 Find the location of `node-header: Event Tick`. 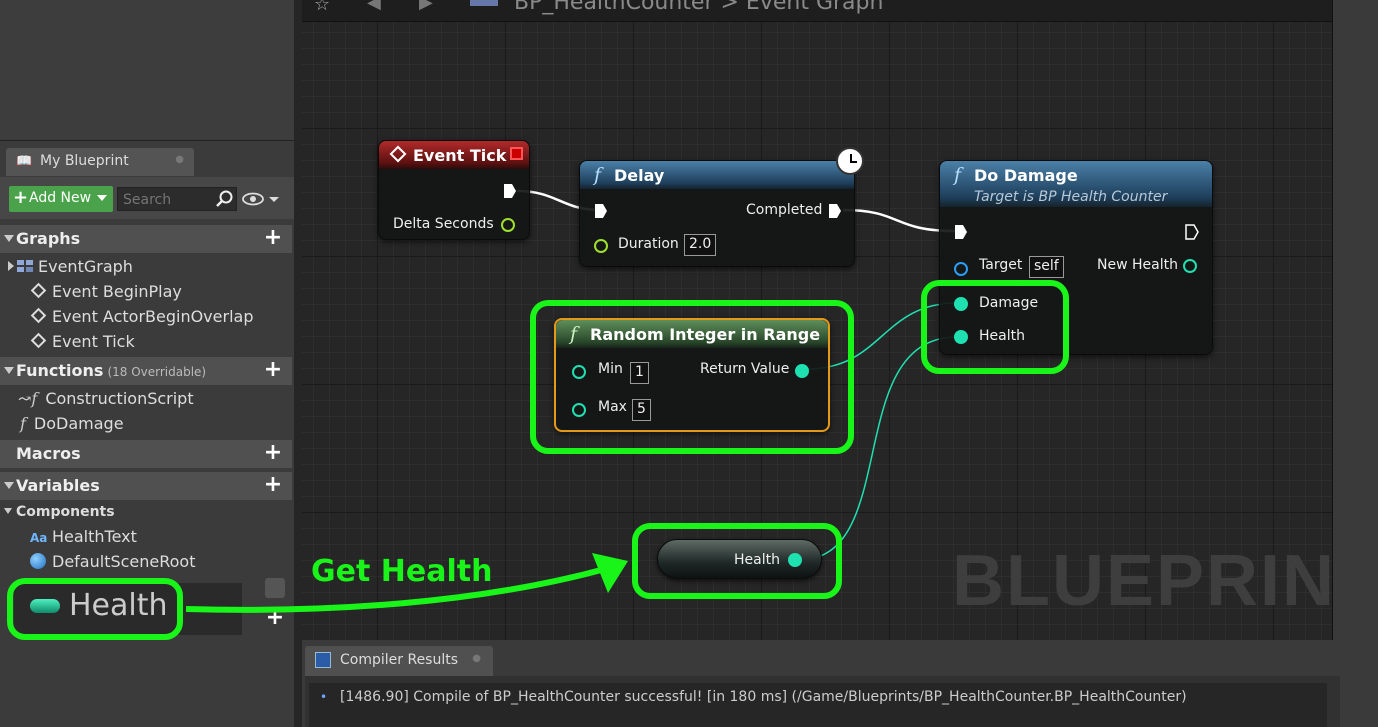

node-header: Event Tick is located at coordinates (454, 155).